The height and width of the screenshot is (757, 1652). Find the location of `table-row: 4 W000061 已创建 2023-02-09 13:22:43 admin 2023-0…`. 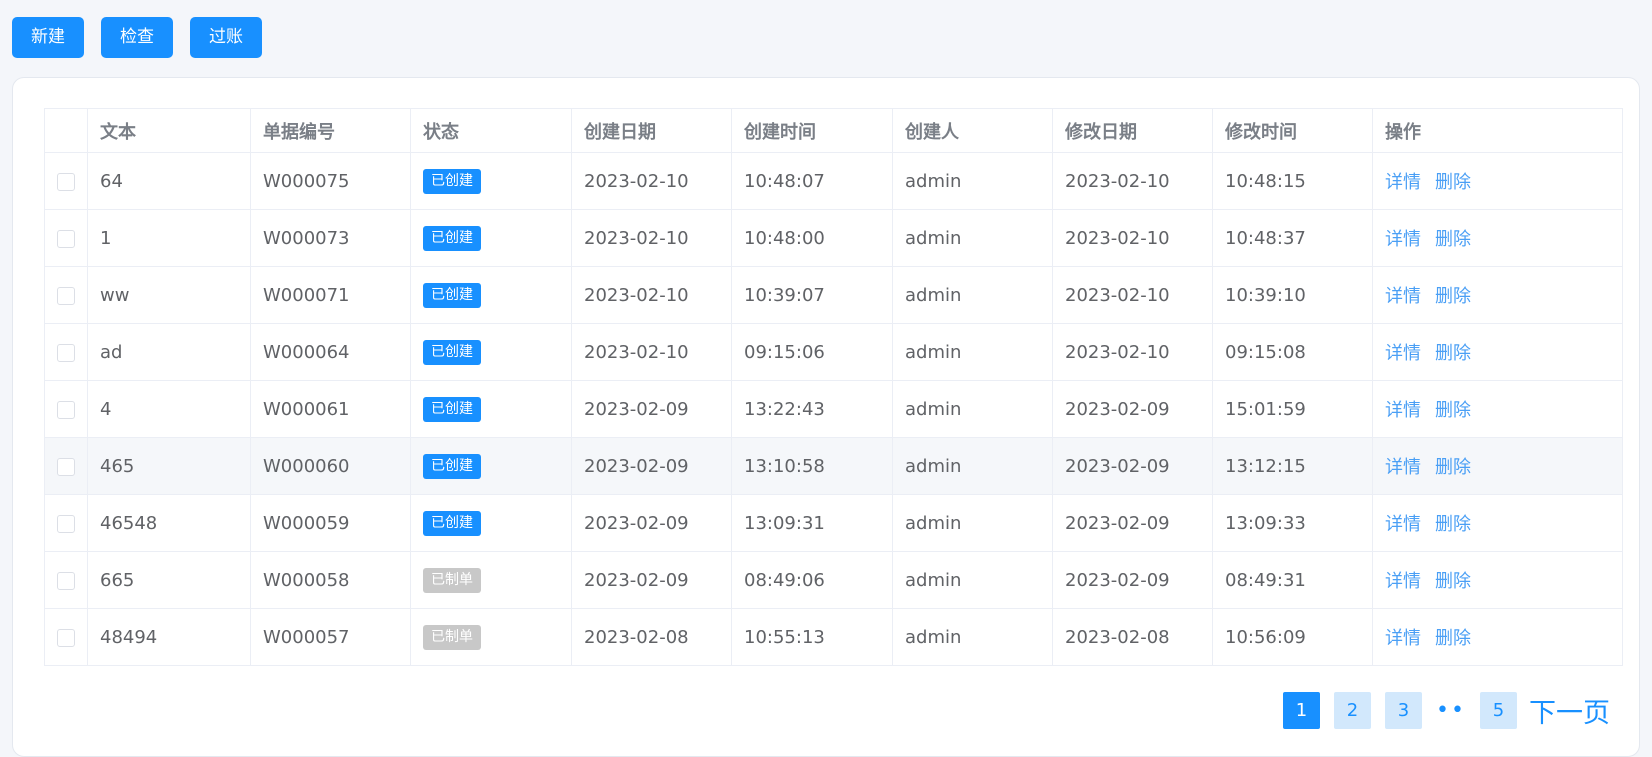

table-row: 4 W000061 已创建 2023-02-09 13:22:43 admin 2023-0… is located at coordinates (833, 409).